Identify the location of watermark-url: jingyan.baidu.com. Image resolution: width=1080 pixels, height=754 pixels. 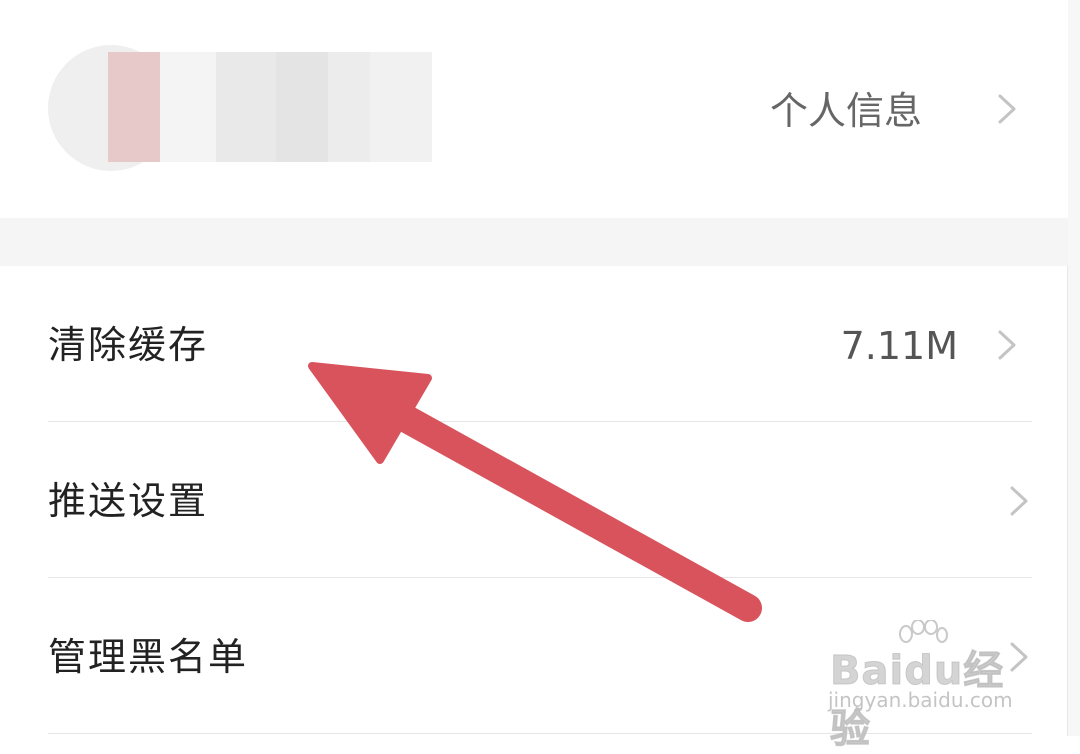
(920, 700).